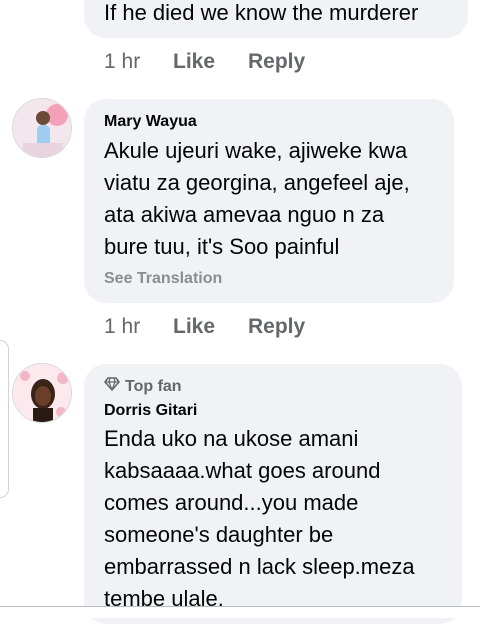 This screenshot has height=624, width=480. What do you see at coordinates (231, 438) in the screenshot?
I see `comment-text-line: Enda uko na ukose amani` at bounding box center [231, 438].